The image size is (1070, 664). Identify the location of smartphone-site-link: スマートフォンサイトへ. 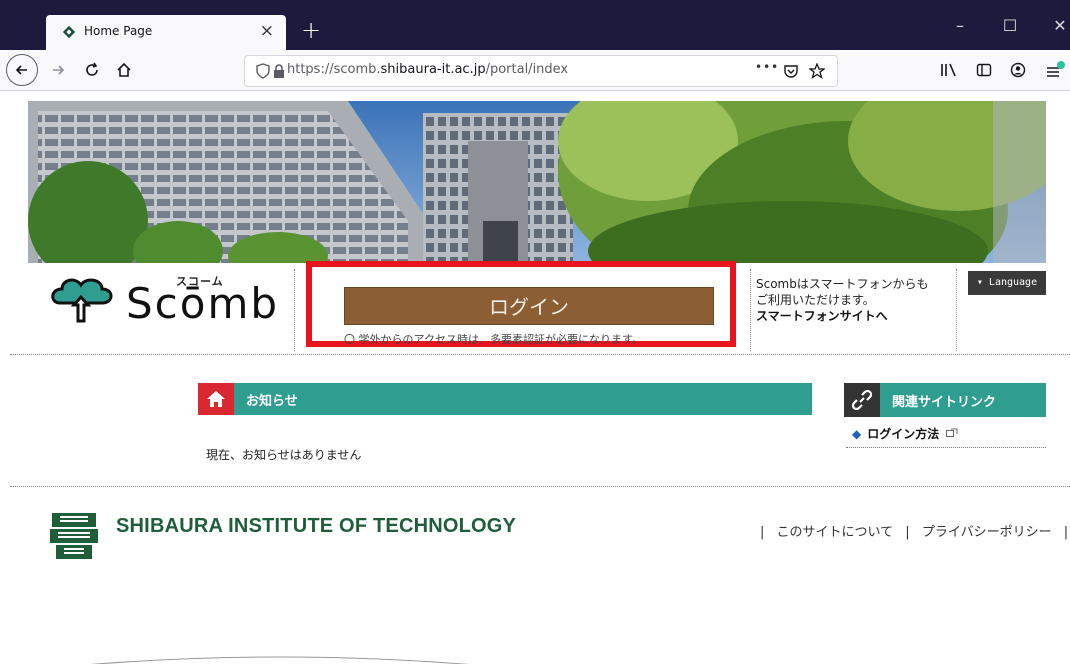
(856, 316).